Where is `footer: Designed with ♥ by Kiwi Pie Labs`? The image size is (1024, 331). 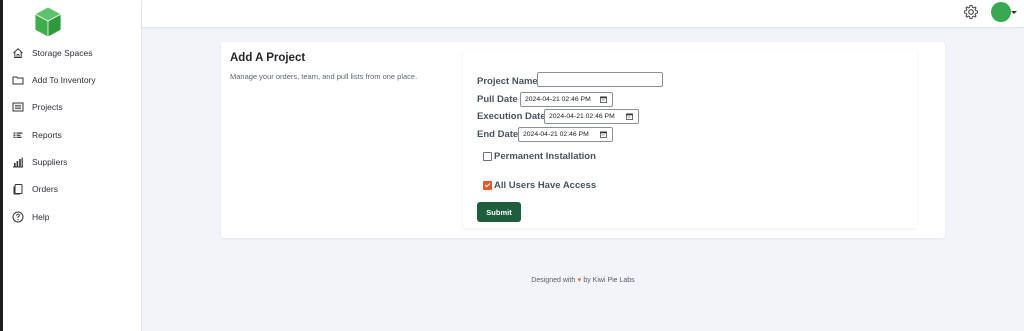 footer: Designed with ♥ by Kiwi Pie Labs is located at coordinates (583, 280).